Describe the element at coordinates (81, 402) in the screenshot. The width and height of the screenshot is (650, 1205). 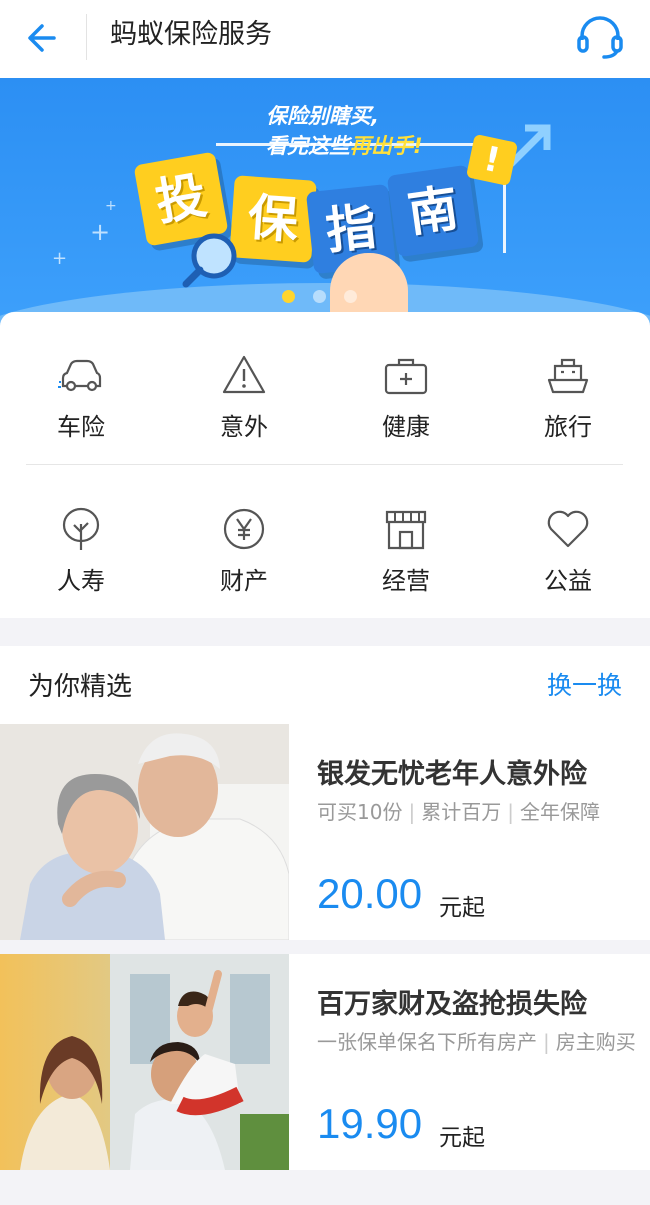
I see `category-car: 车险` at that location.